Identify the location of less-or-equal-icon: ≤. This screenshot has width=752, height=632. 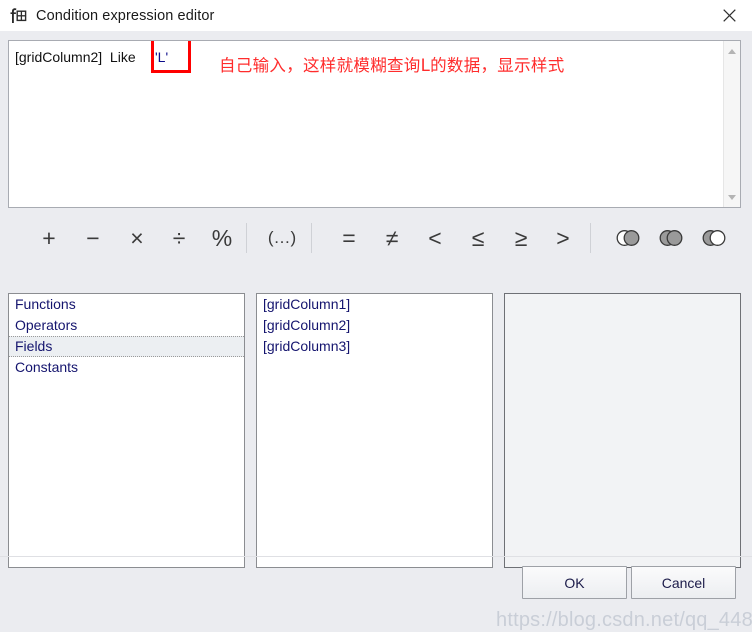
(478, 238).